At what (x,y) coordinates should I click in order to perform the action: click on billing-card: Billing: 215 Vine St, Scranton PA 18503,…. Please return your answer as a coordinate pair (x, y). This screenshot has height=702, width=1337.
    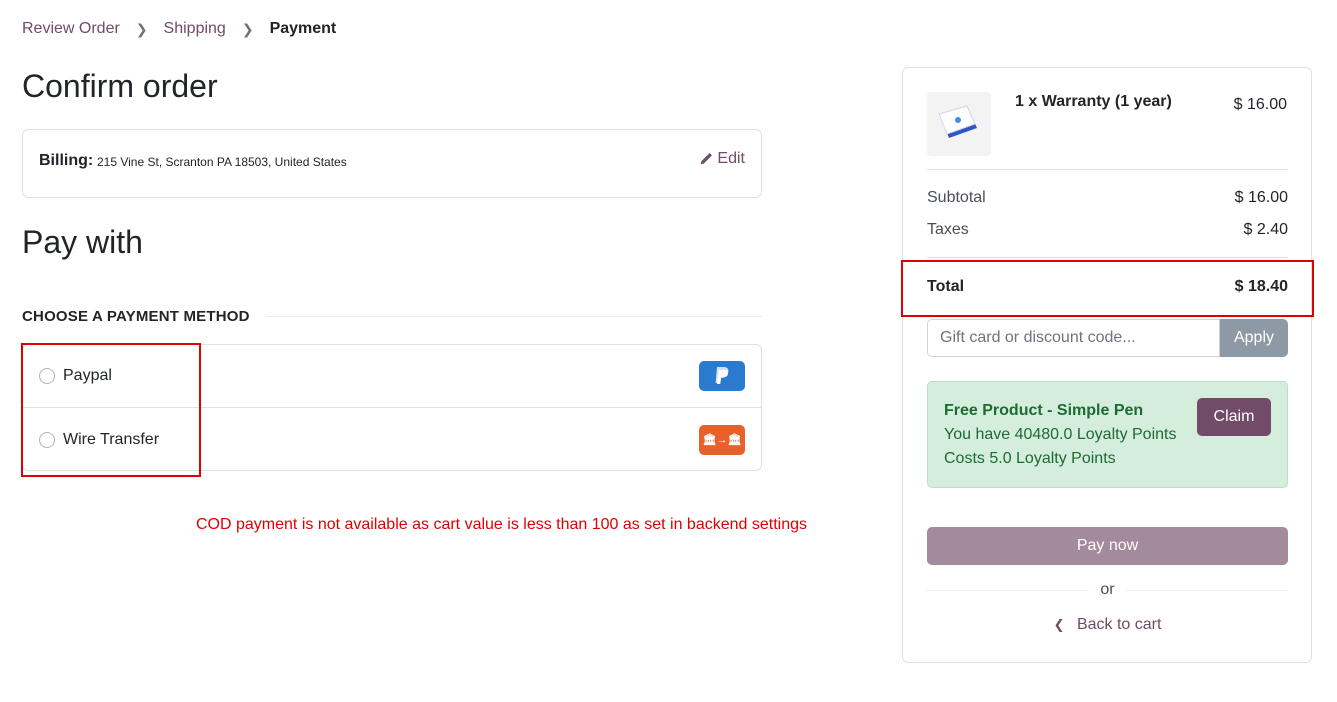
    Looking at the image, I should click on (392, 163).